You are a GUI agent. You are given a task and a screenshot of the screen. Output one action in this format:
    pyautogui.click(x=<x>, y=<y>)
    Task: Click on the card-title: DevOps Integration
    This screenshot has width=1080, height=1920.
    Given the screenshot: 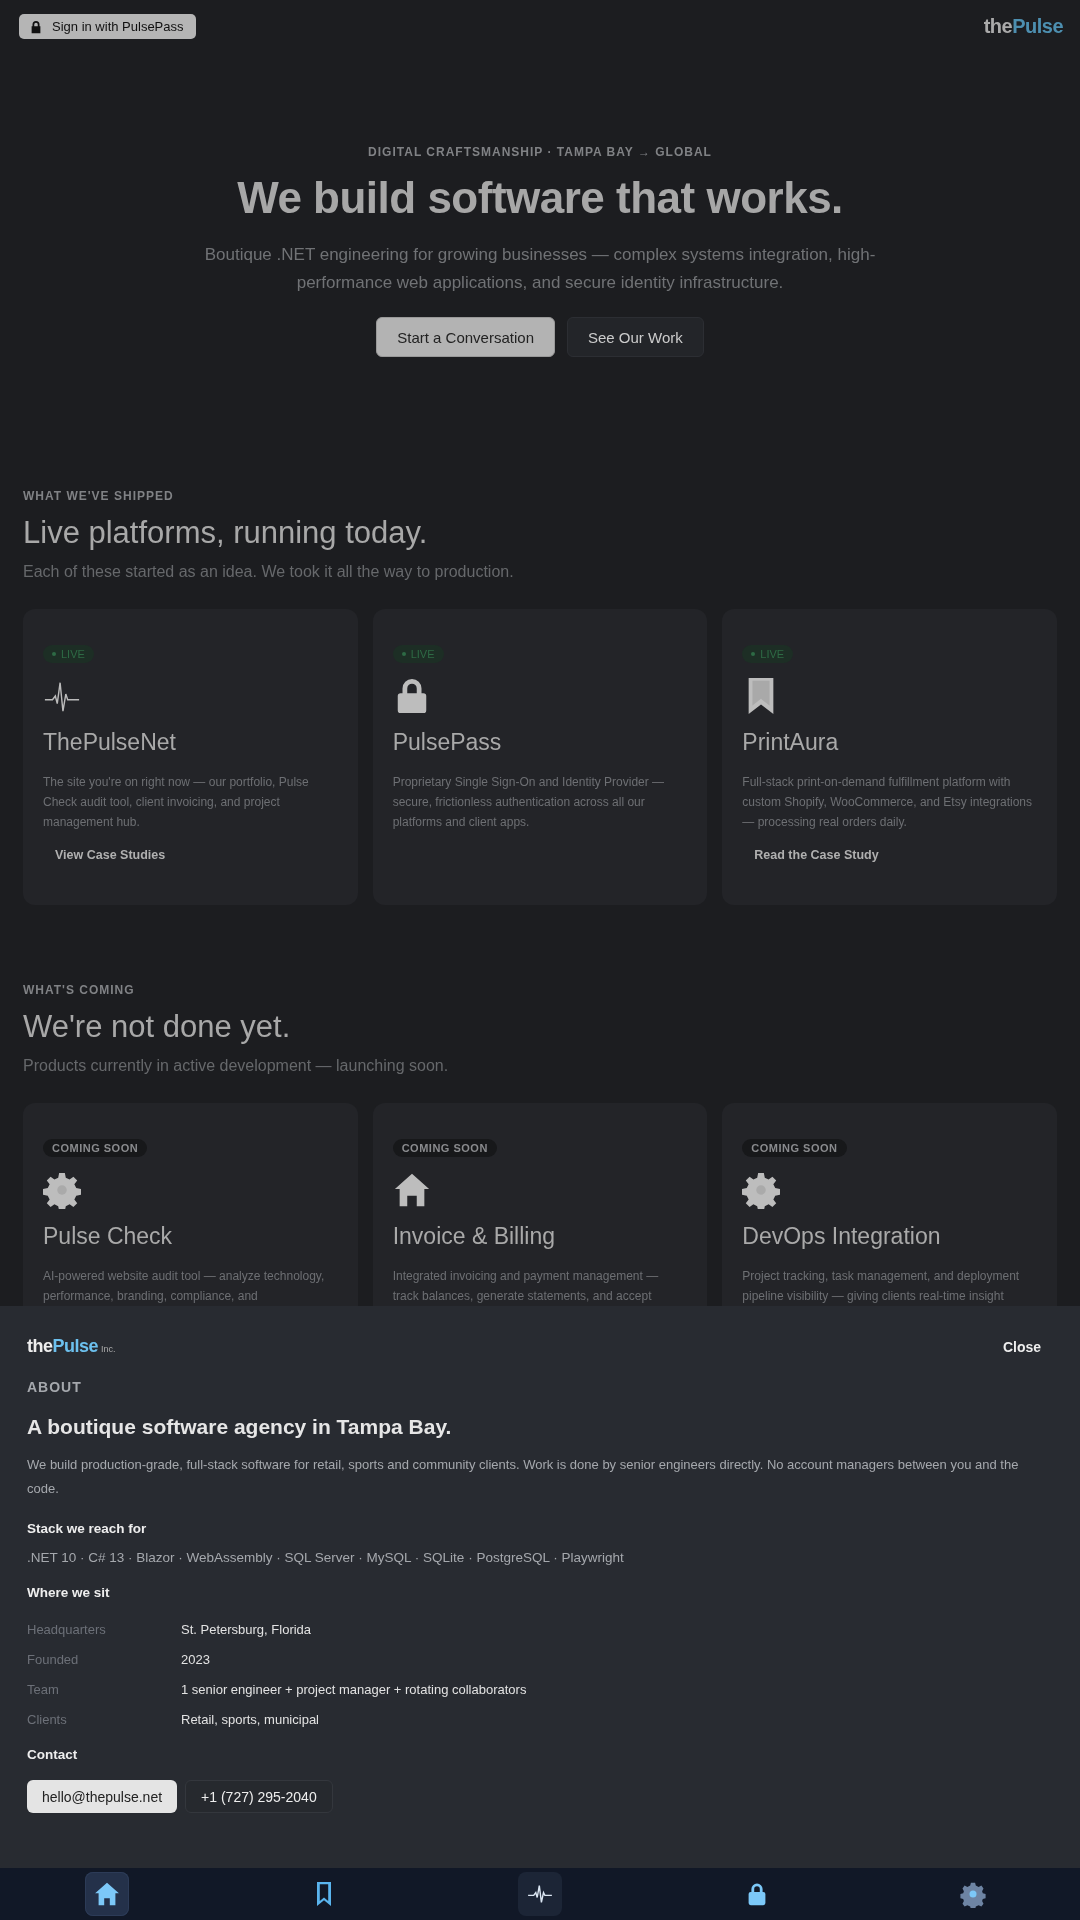 What is the action you would take?
    pyautogui.click(x=841, y=1236)
    